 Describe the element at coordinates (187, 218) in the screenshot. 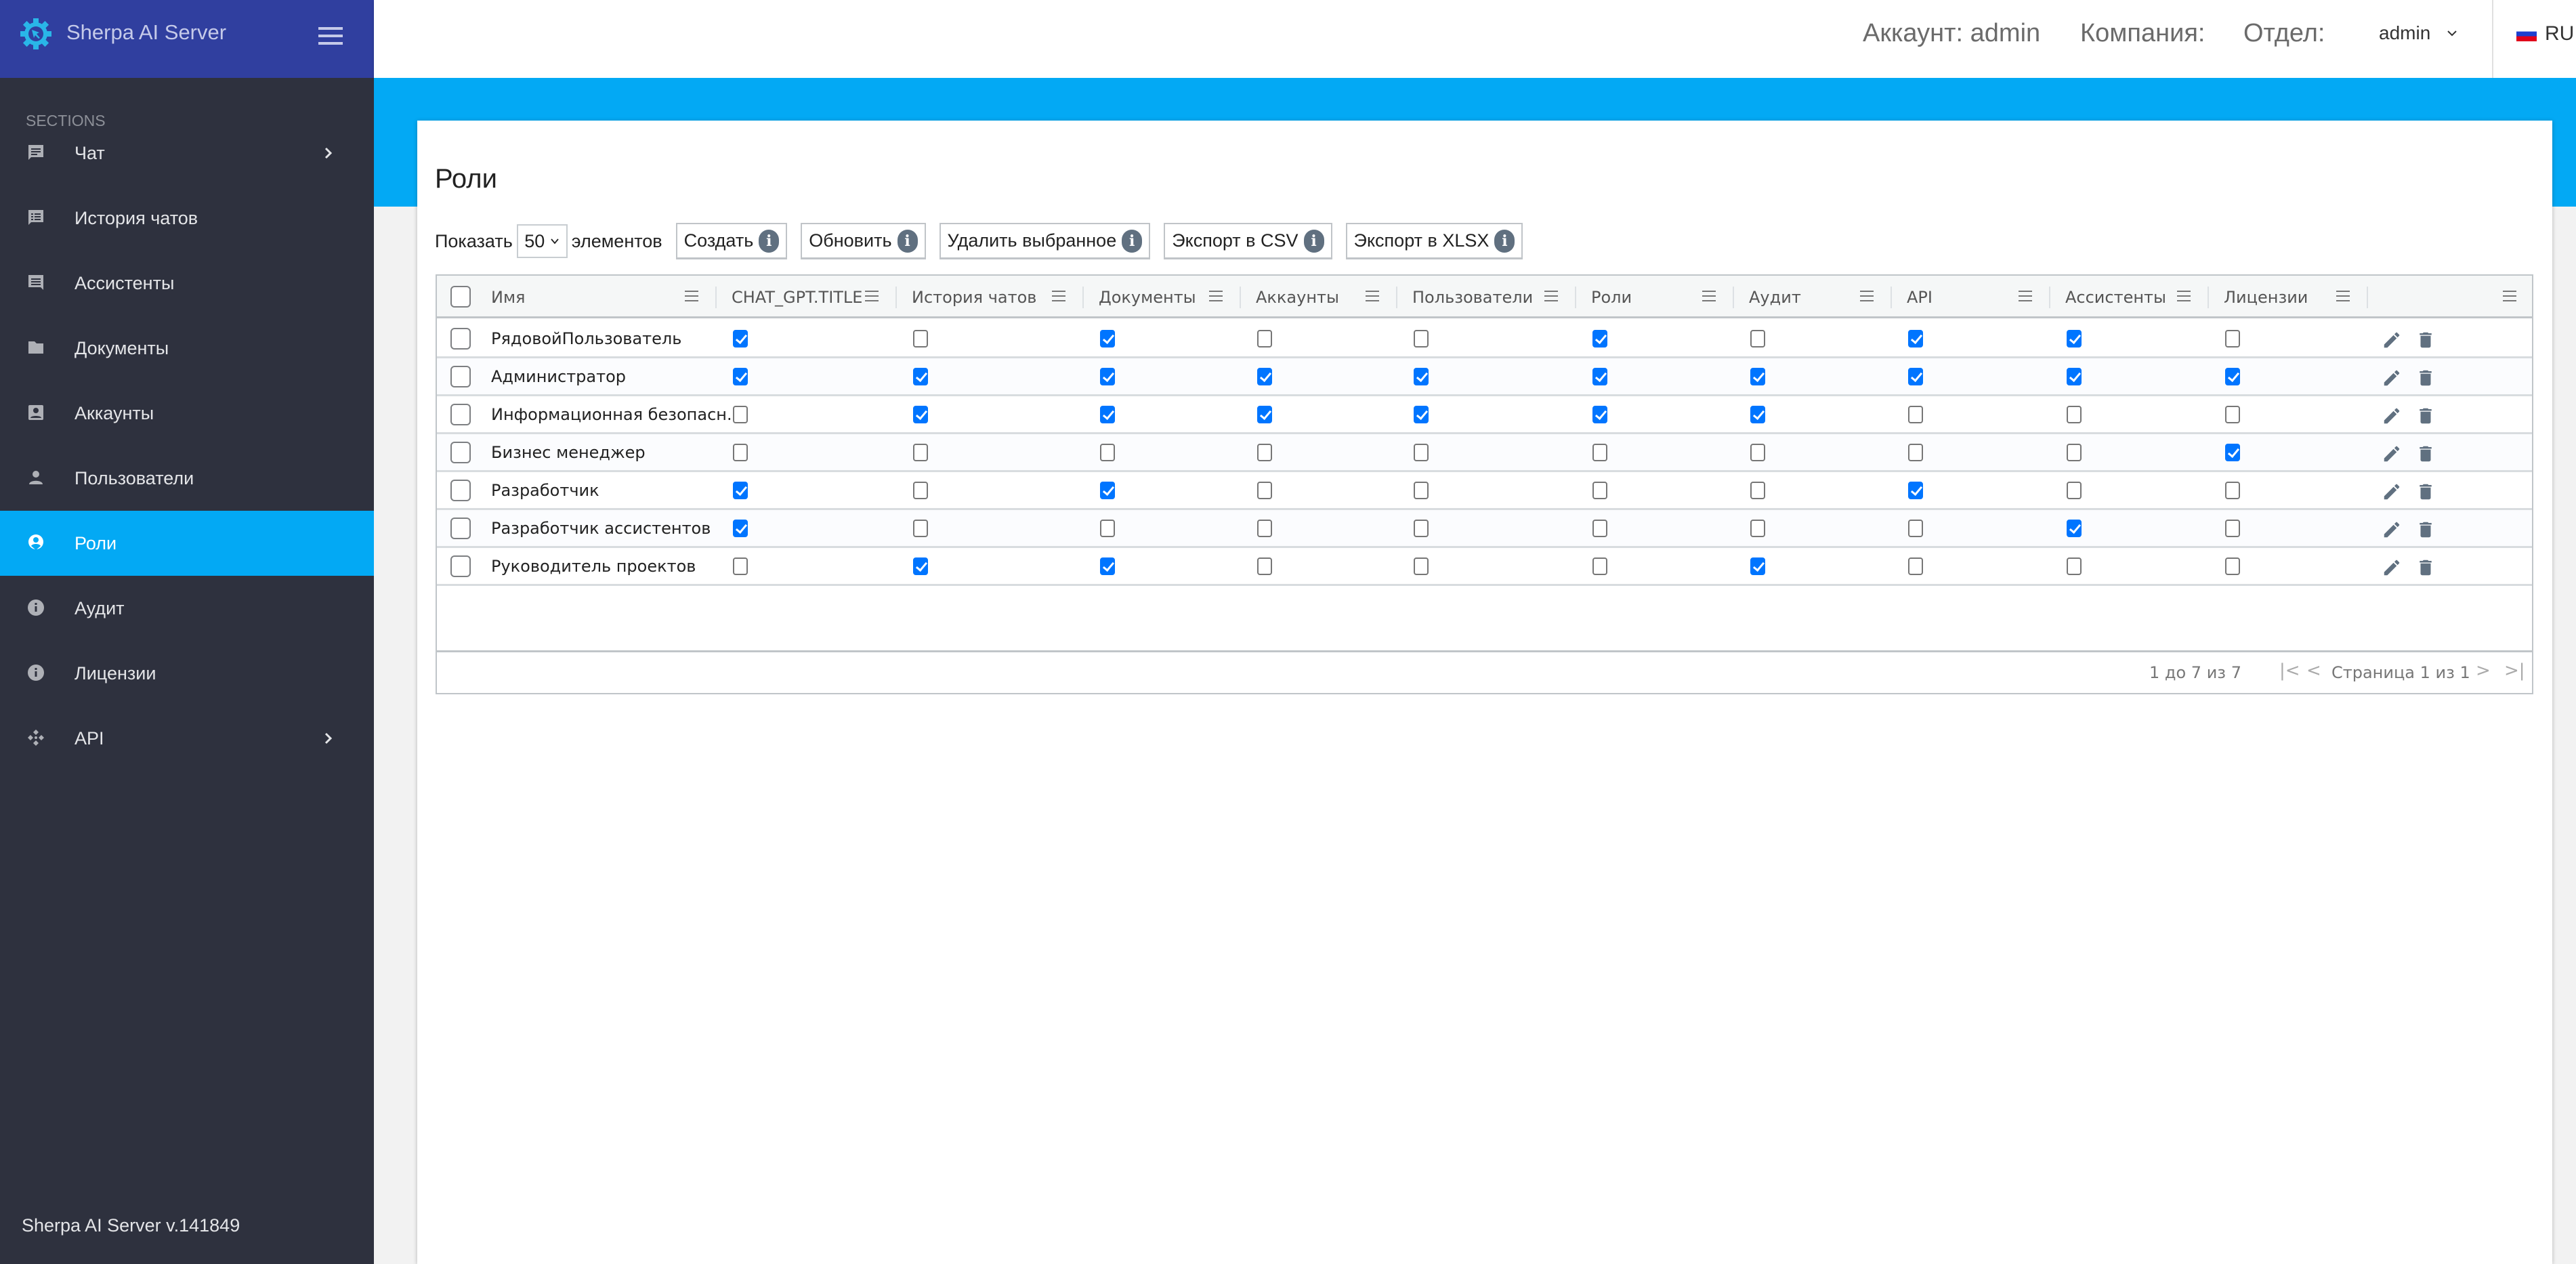

I see `sidebar-item-2: История чатов` at that location.